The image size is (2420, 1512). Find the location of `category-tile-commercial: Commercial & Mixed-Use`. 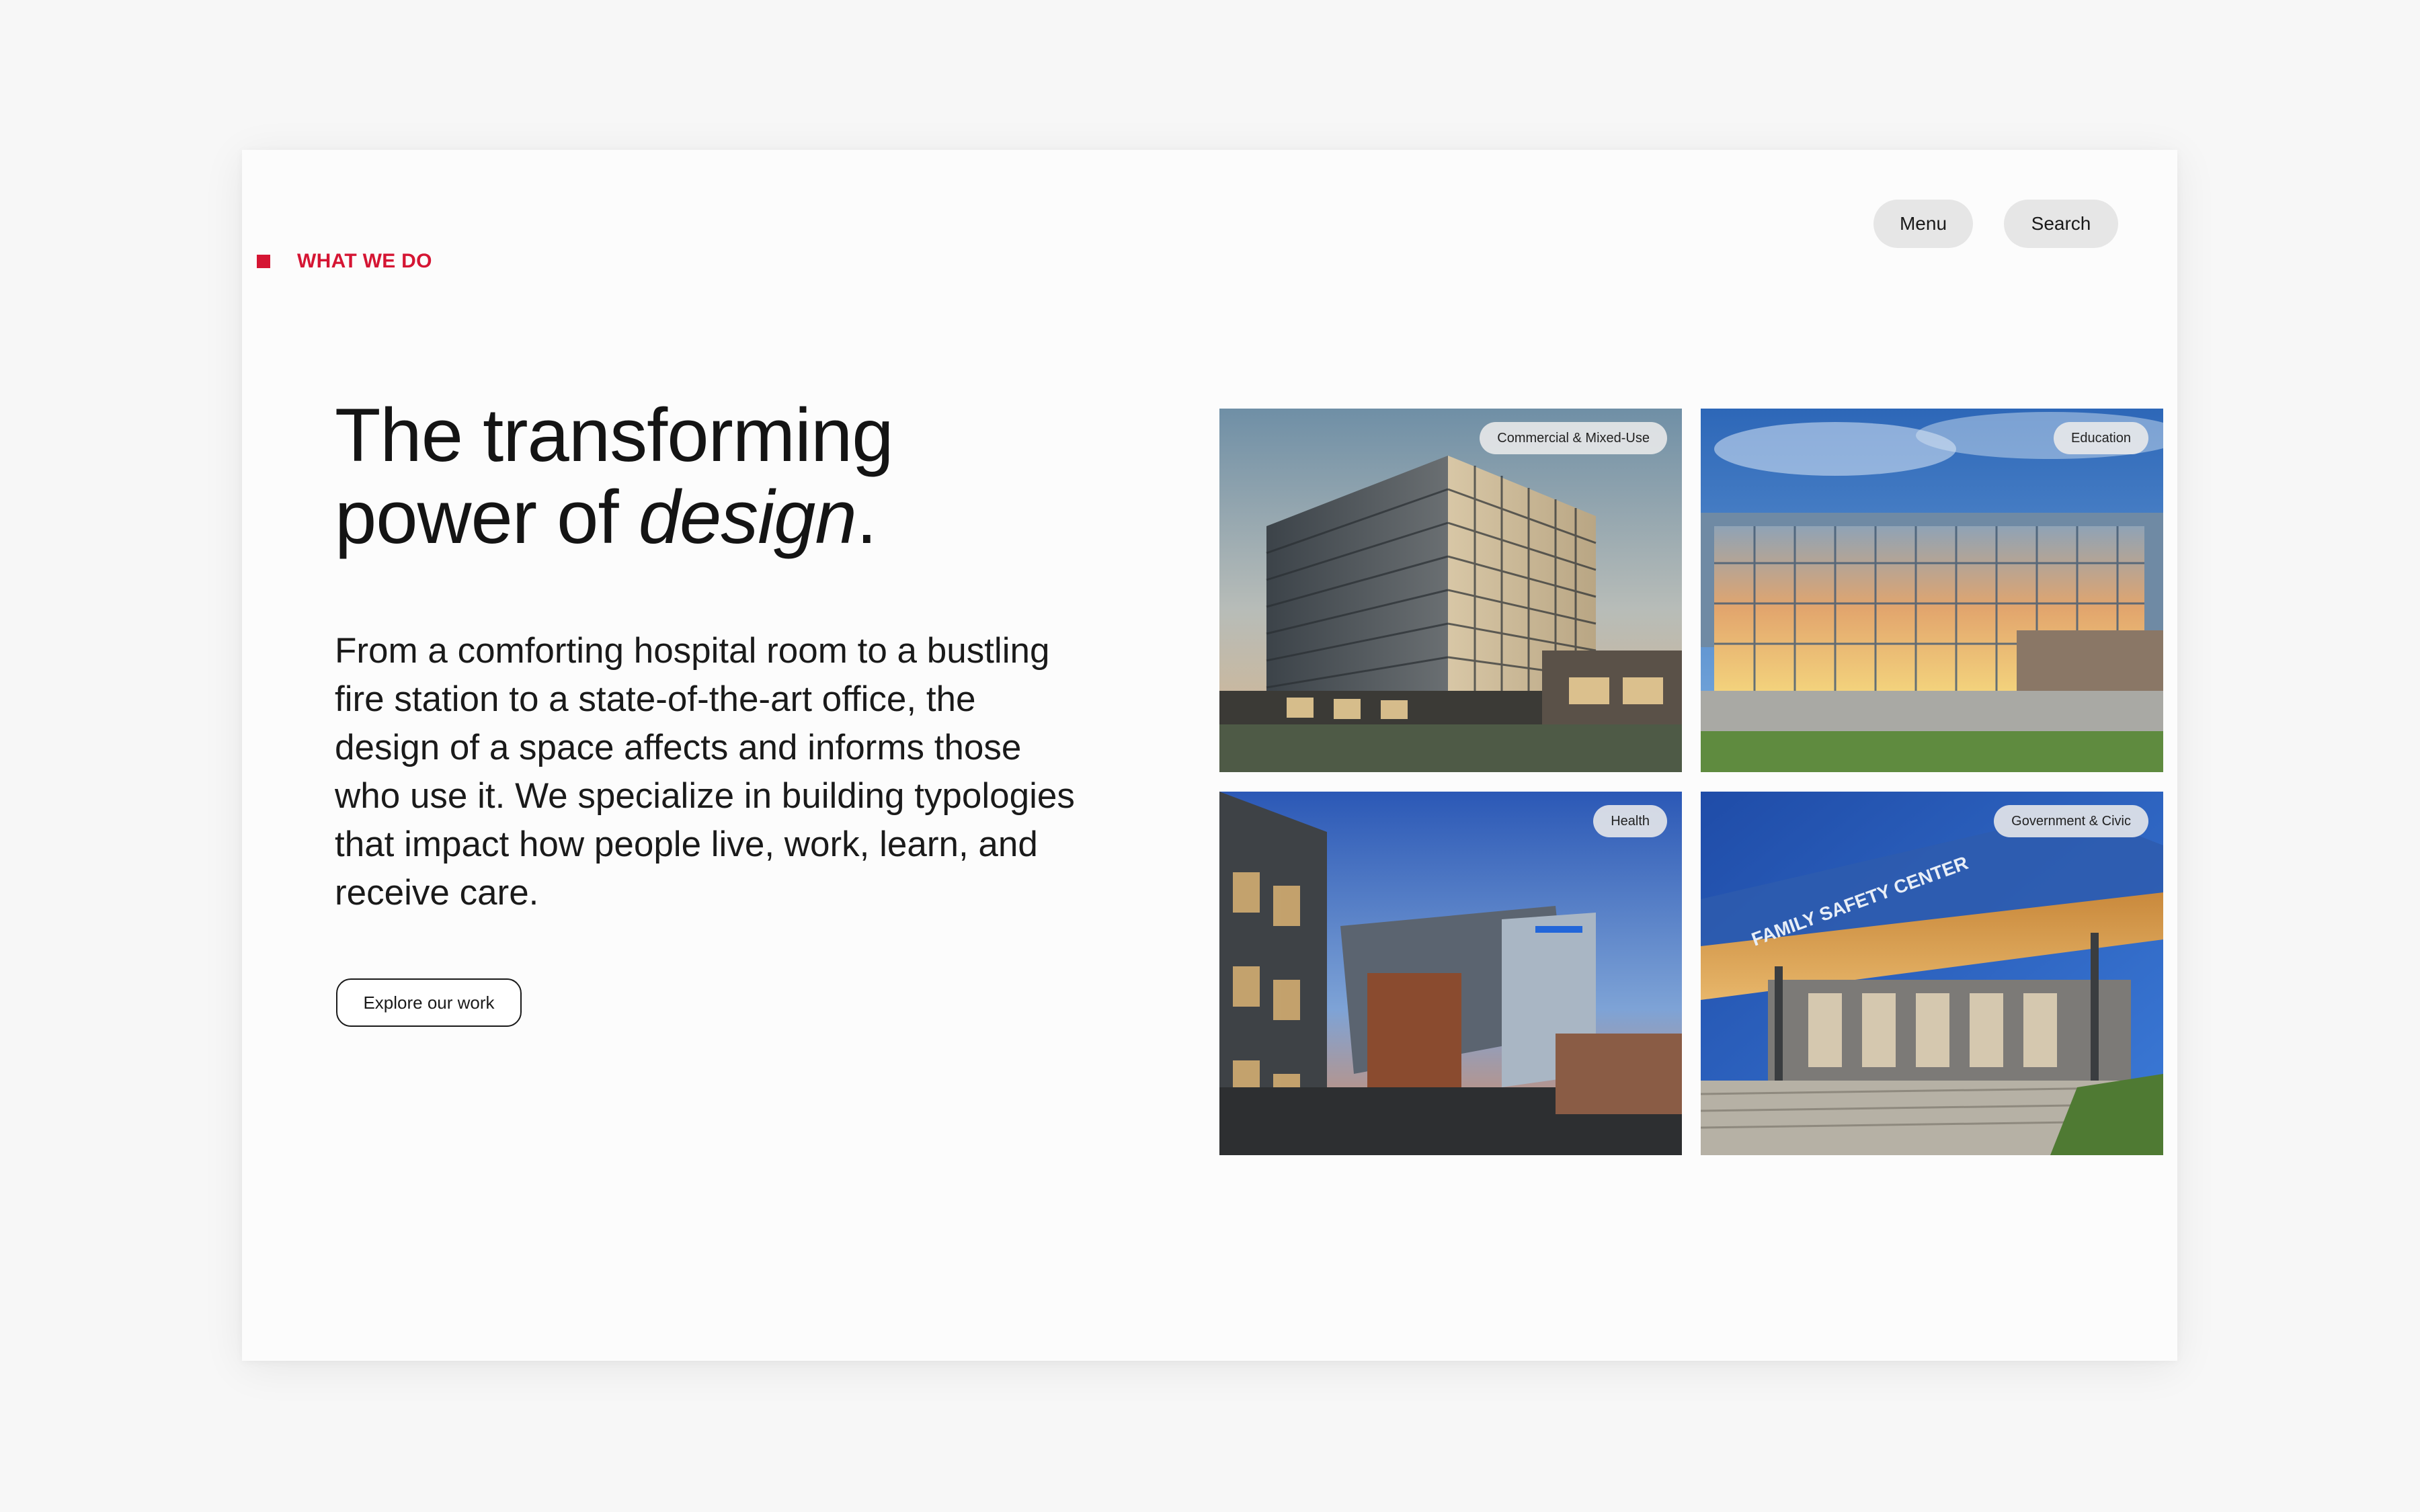

category-tile-commercial: Commercial & Mixed-Use is located at coordinates (1450, 590).